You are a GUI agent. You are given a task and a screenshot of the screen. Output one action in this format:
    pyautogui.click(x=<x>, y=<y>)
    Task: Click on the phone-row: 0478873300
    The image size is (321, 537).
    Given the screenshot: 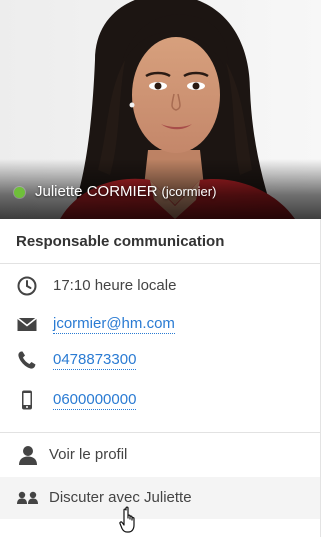 What is the action you would take?
    pyautogui.click(x=160, y=360)
    